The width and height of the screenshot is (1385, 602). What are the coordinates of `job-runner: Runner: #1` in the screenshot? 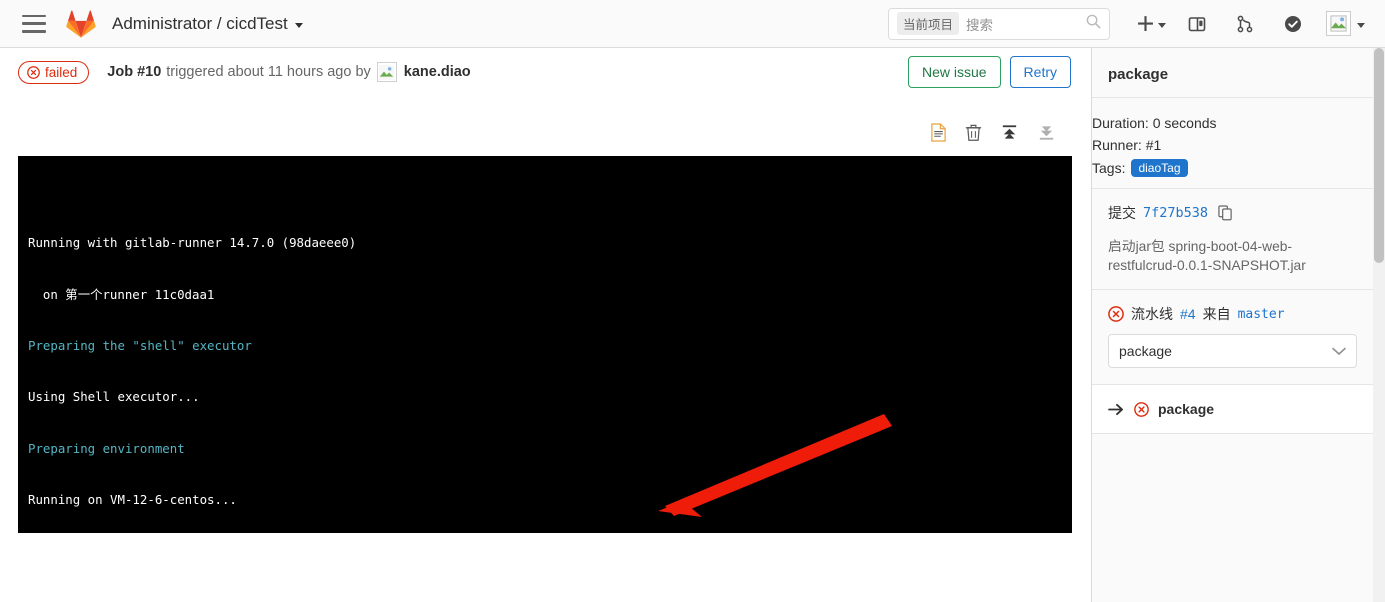 It's located at (1127, 145).